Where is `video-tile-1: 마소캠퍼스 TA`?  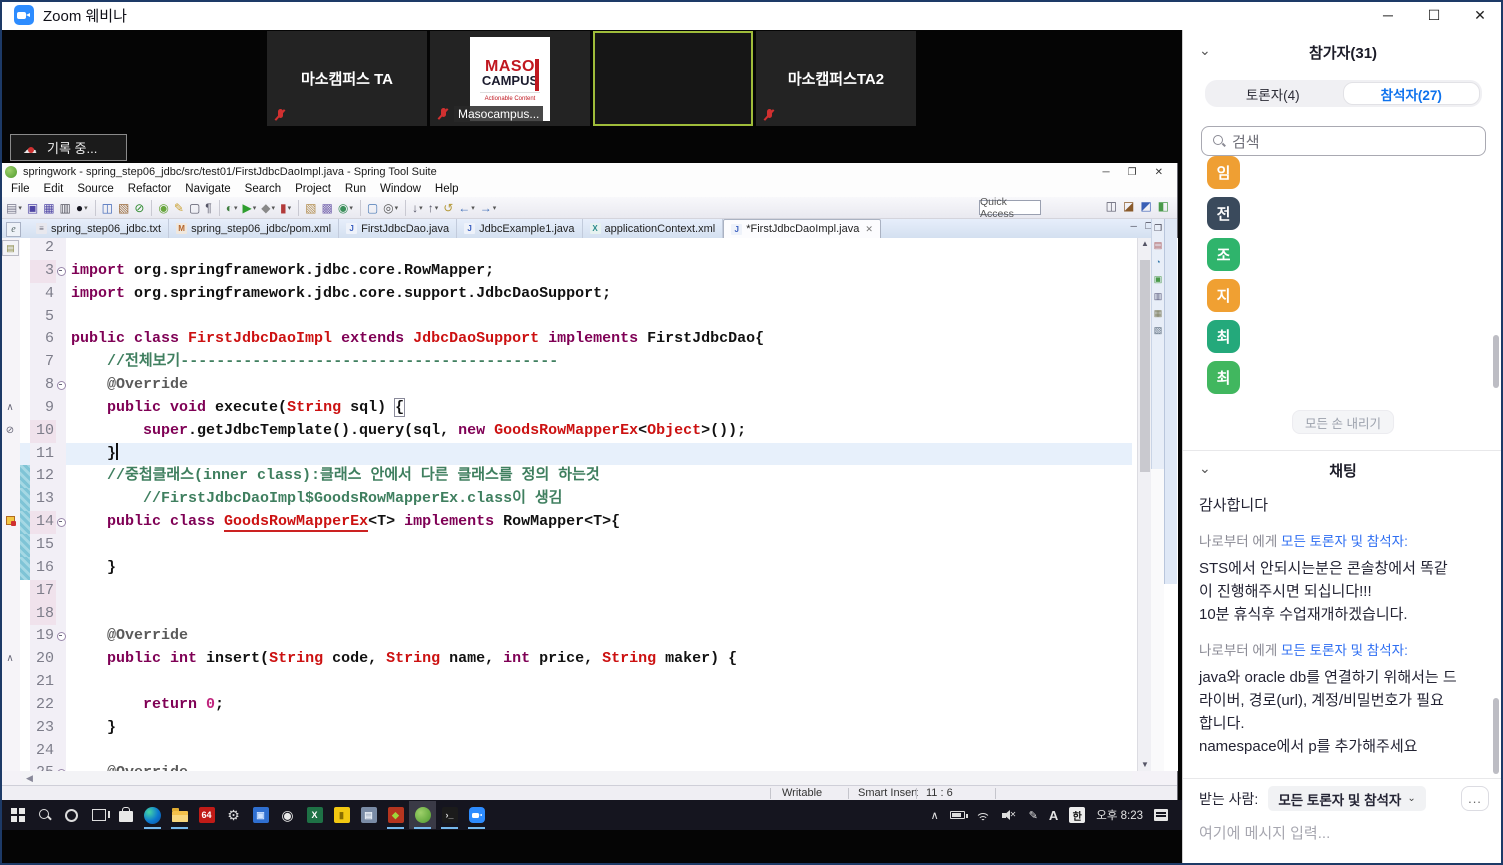 video-tile-1: 마소캠퍼스 TA is located at coordinates (347, 78).